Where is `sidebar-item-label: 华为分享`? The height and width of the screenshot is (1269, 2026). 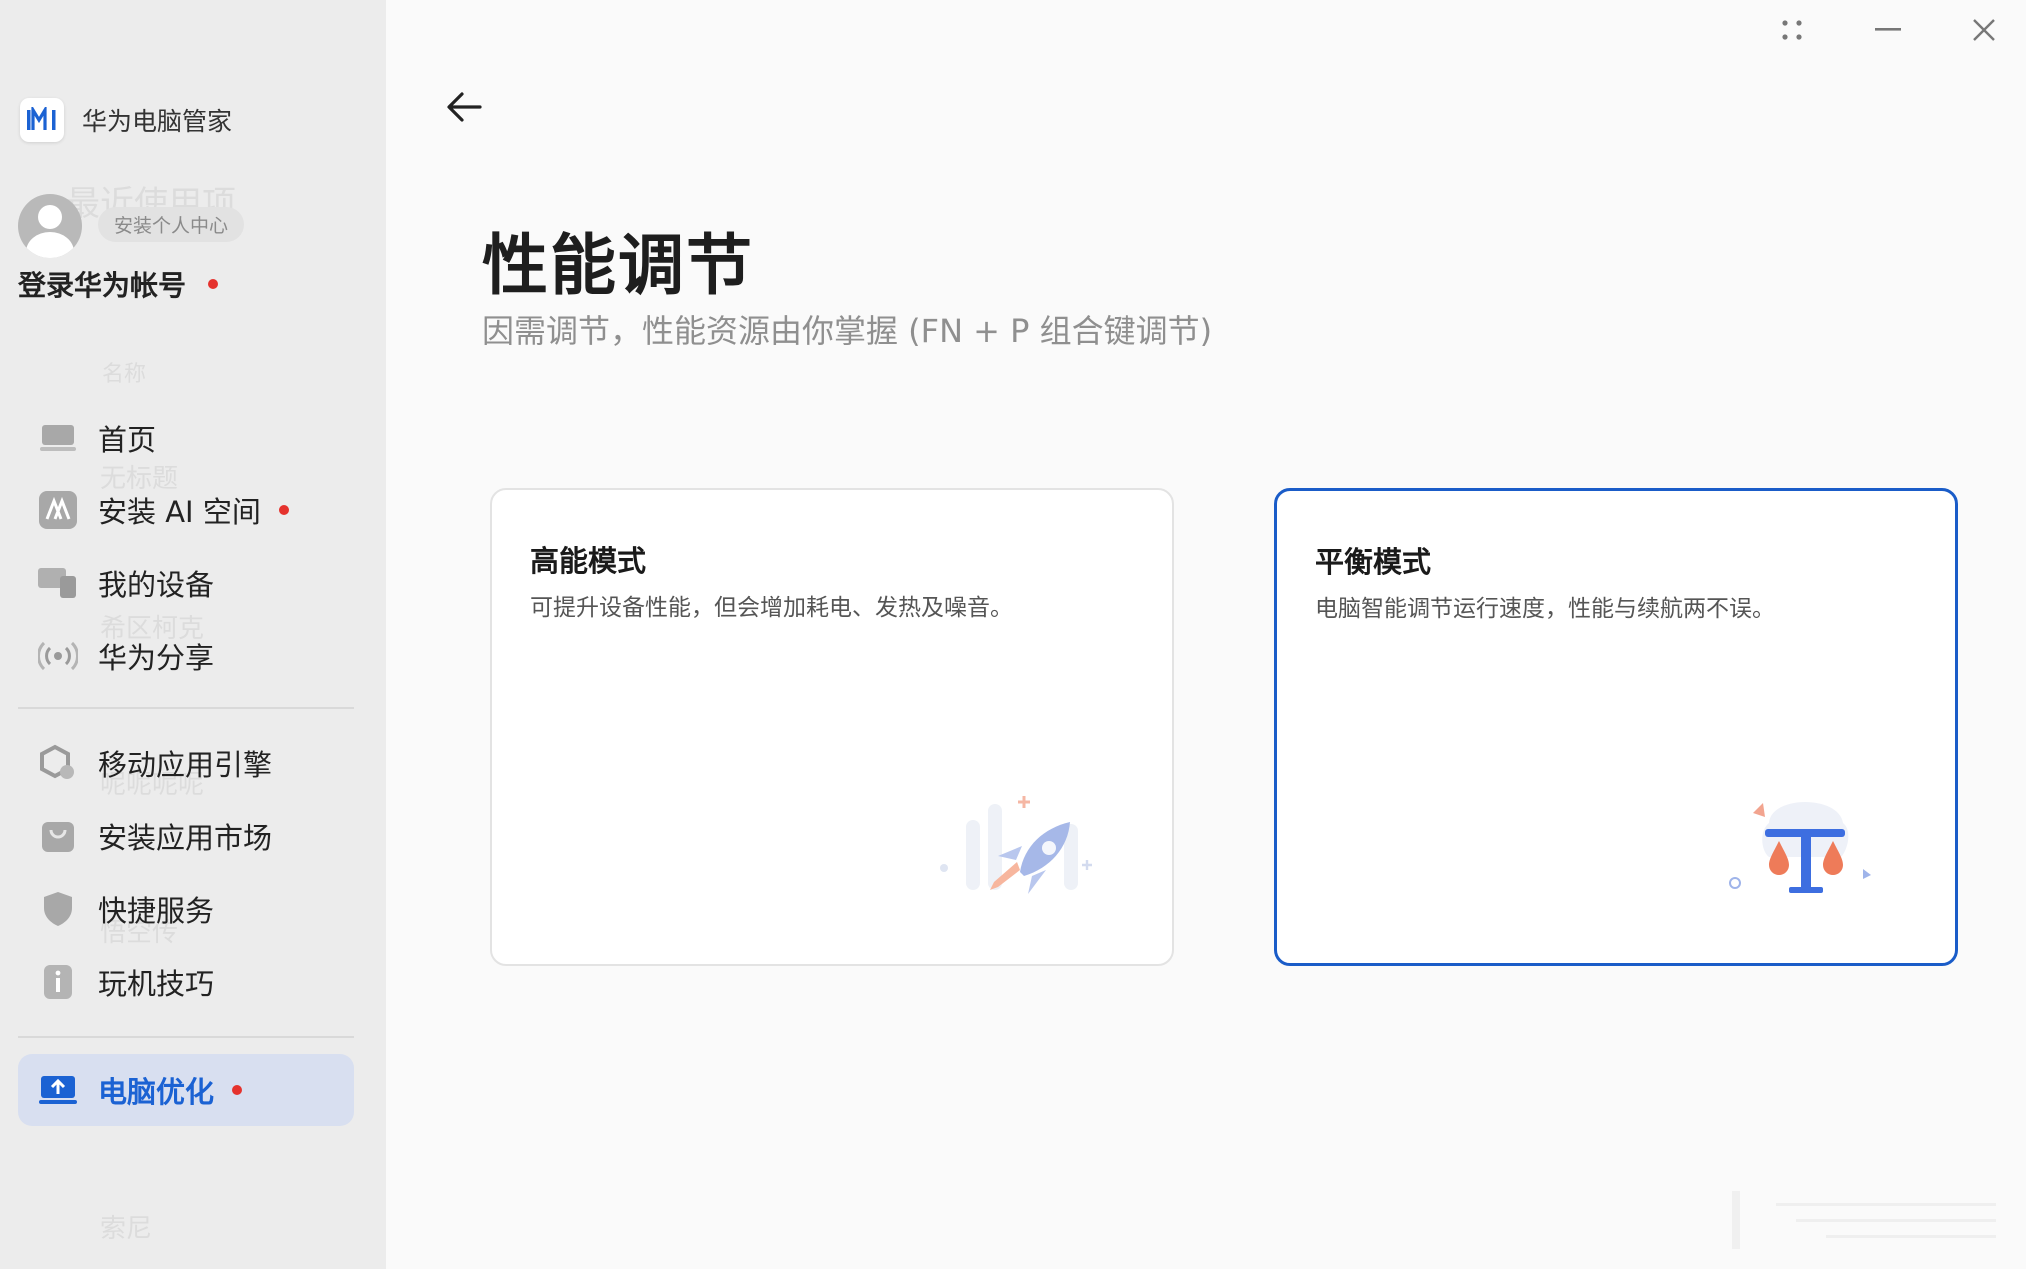
sidebar-item-label: 华为分享 is located at coordinates (156, 658).